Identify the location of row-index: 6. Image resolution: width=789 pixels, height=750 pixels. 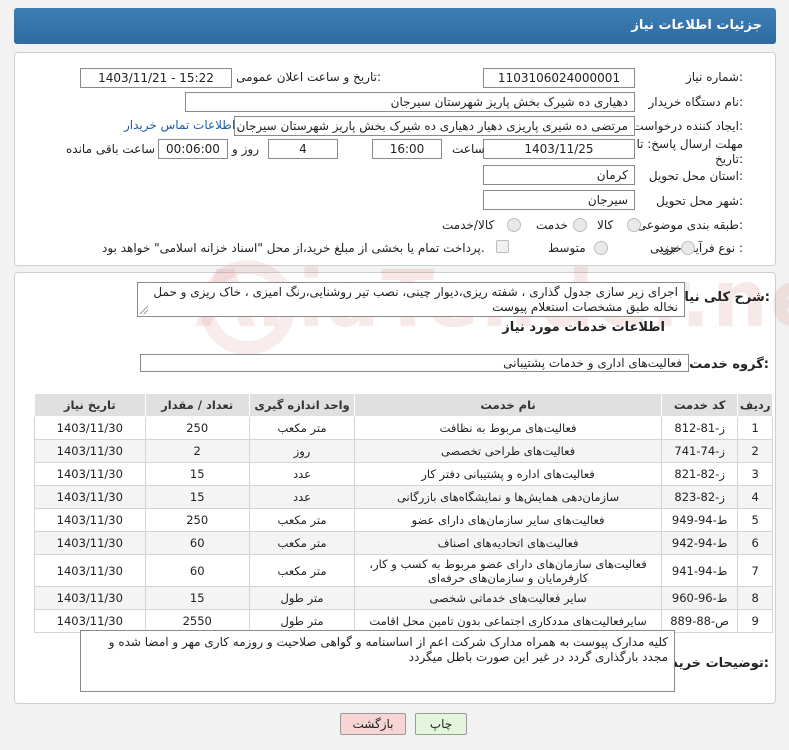
(755, 543).